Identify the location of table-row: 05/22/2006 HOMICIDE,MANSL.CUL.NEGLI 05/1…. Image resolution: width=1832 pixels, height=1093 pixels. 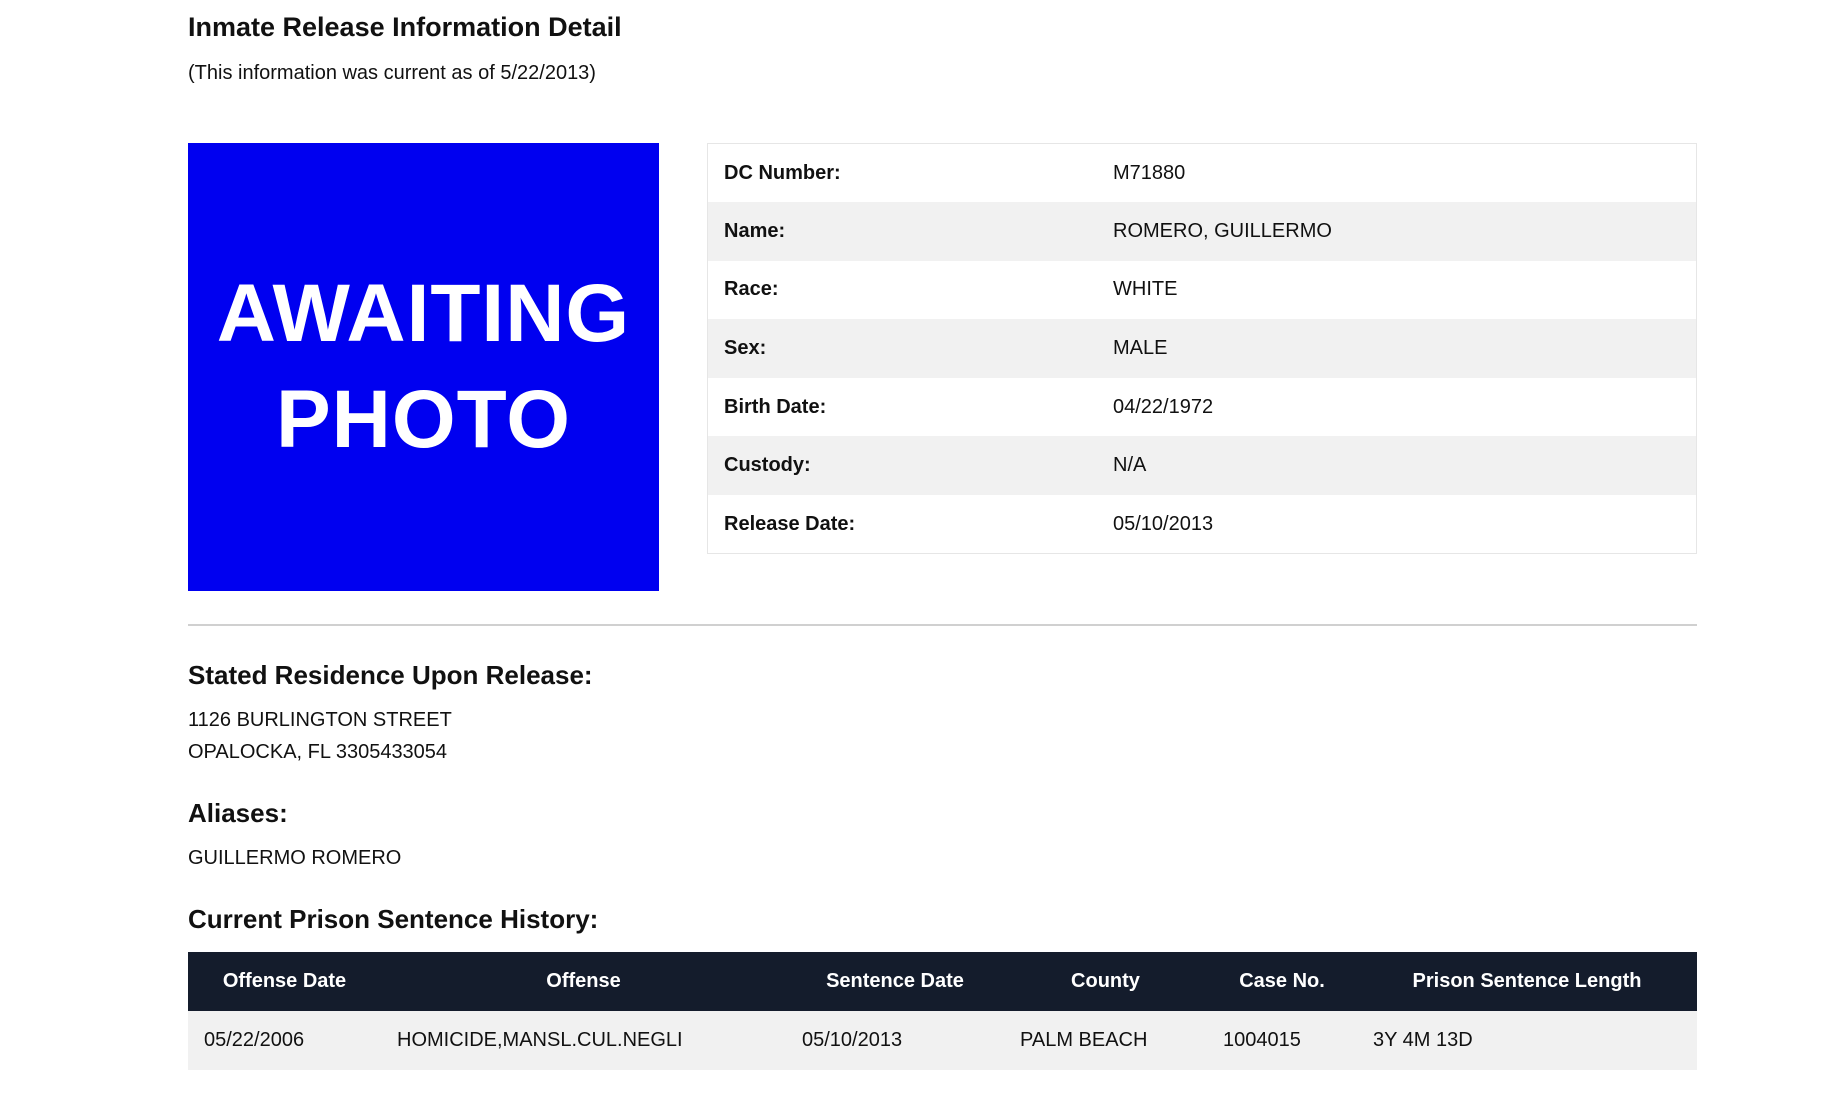
(942, 1040).